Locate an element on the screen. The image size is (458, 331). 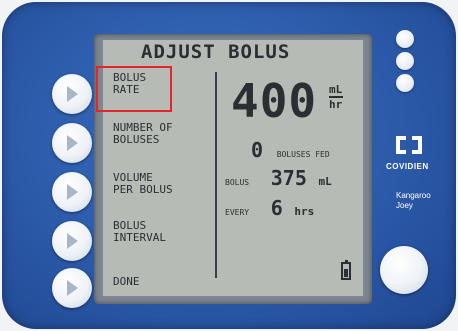
bolus-interval-row: EVERY 6 hrs is located at coordinates (269, 208).